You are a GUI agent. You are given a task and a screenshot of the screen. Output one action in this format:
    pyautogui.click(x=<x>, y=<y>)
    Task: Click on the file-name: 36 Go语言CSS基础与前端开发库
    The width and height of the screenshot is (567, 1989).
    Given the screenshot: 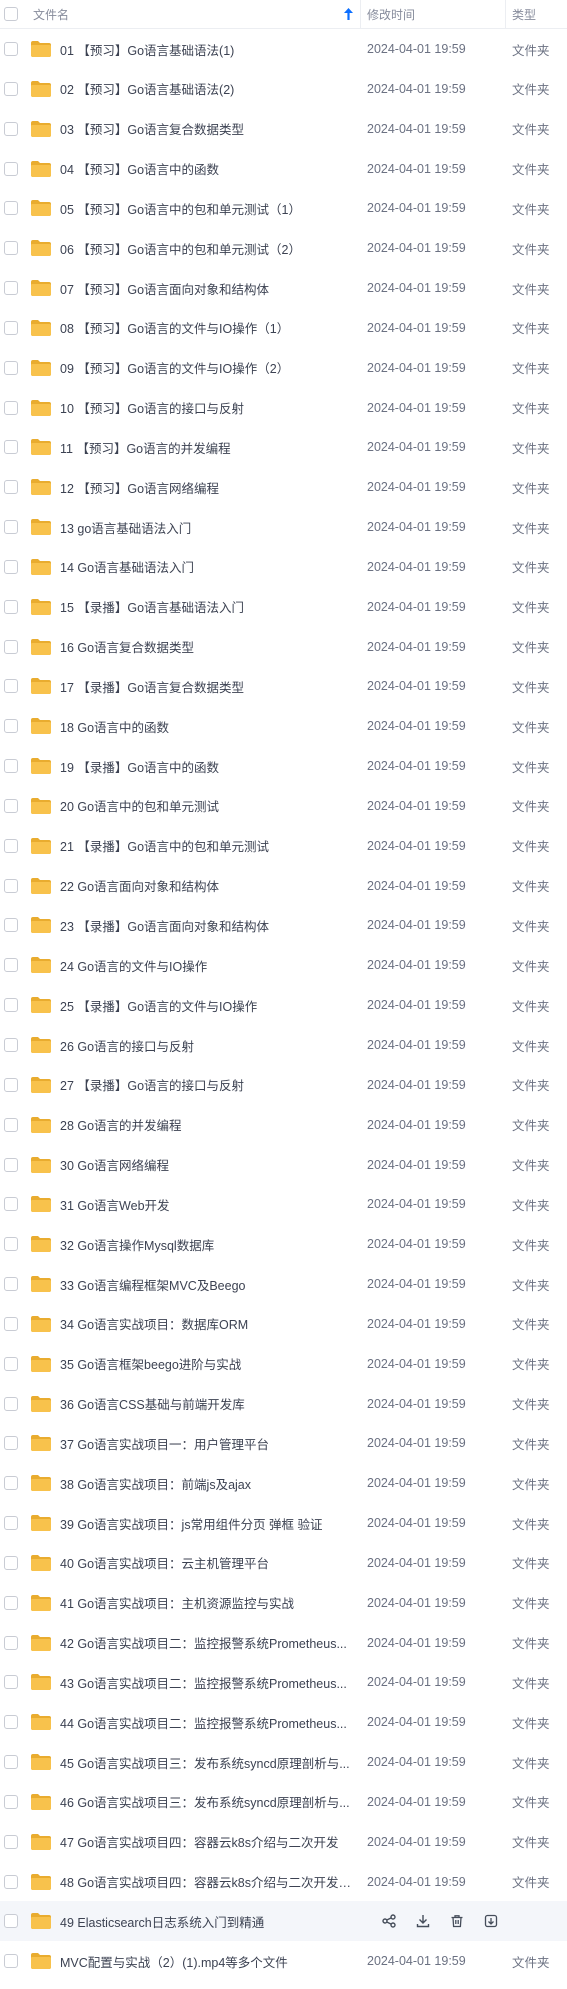 What is the action you would take?
    pyautogui.click(x=210, y=1403)
    